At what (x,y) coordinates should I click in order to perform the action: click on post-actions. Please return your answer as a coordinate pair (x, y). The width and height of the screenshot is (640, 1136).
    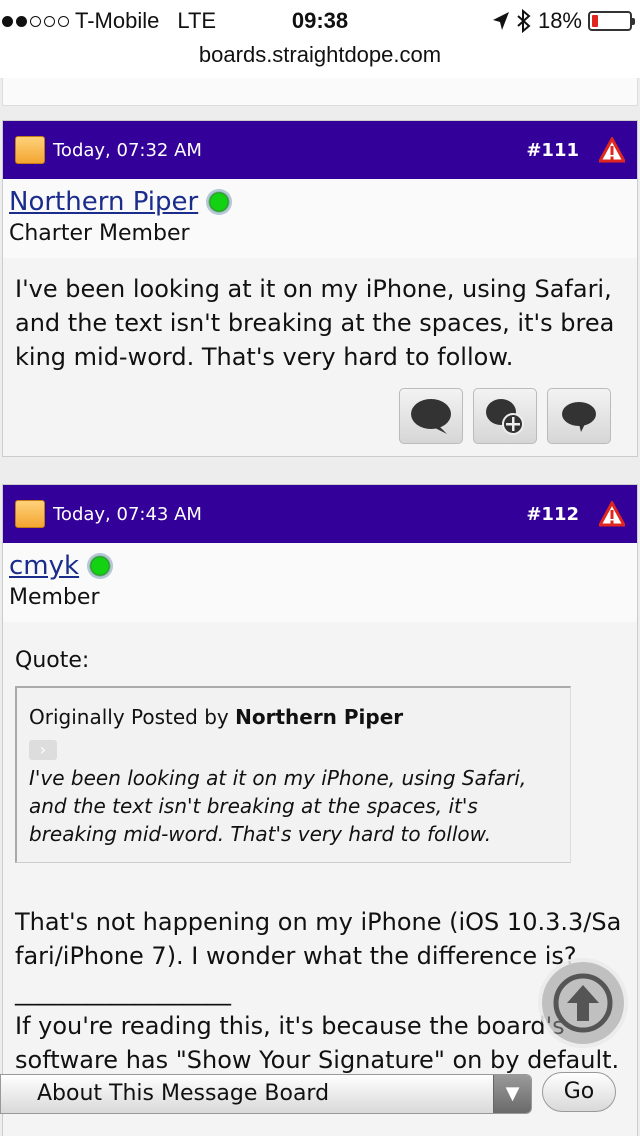
    Looking at the image, I should click on (320, 422).